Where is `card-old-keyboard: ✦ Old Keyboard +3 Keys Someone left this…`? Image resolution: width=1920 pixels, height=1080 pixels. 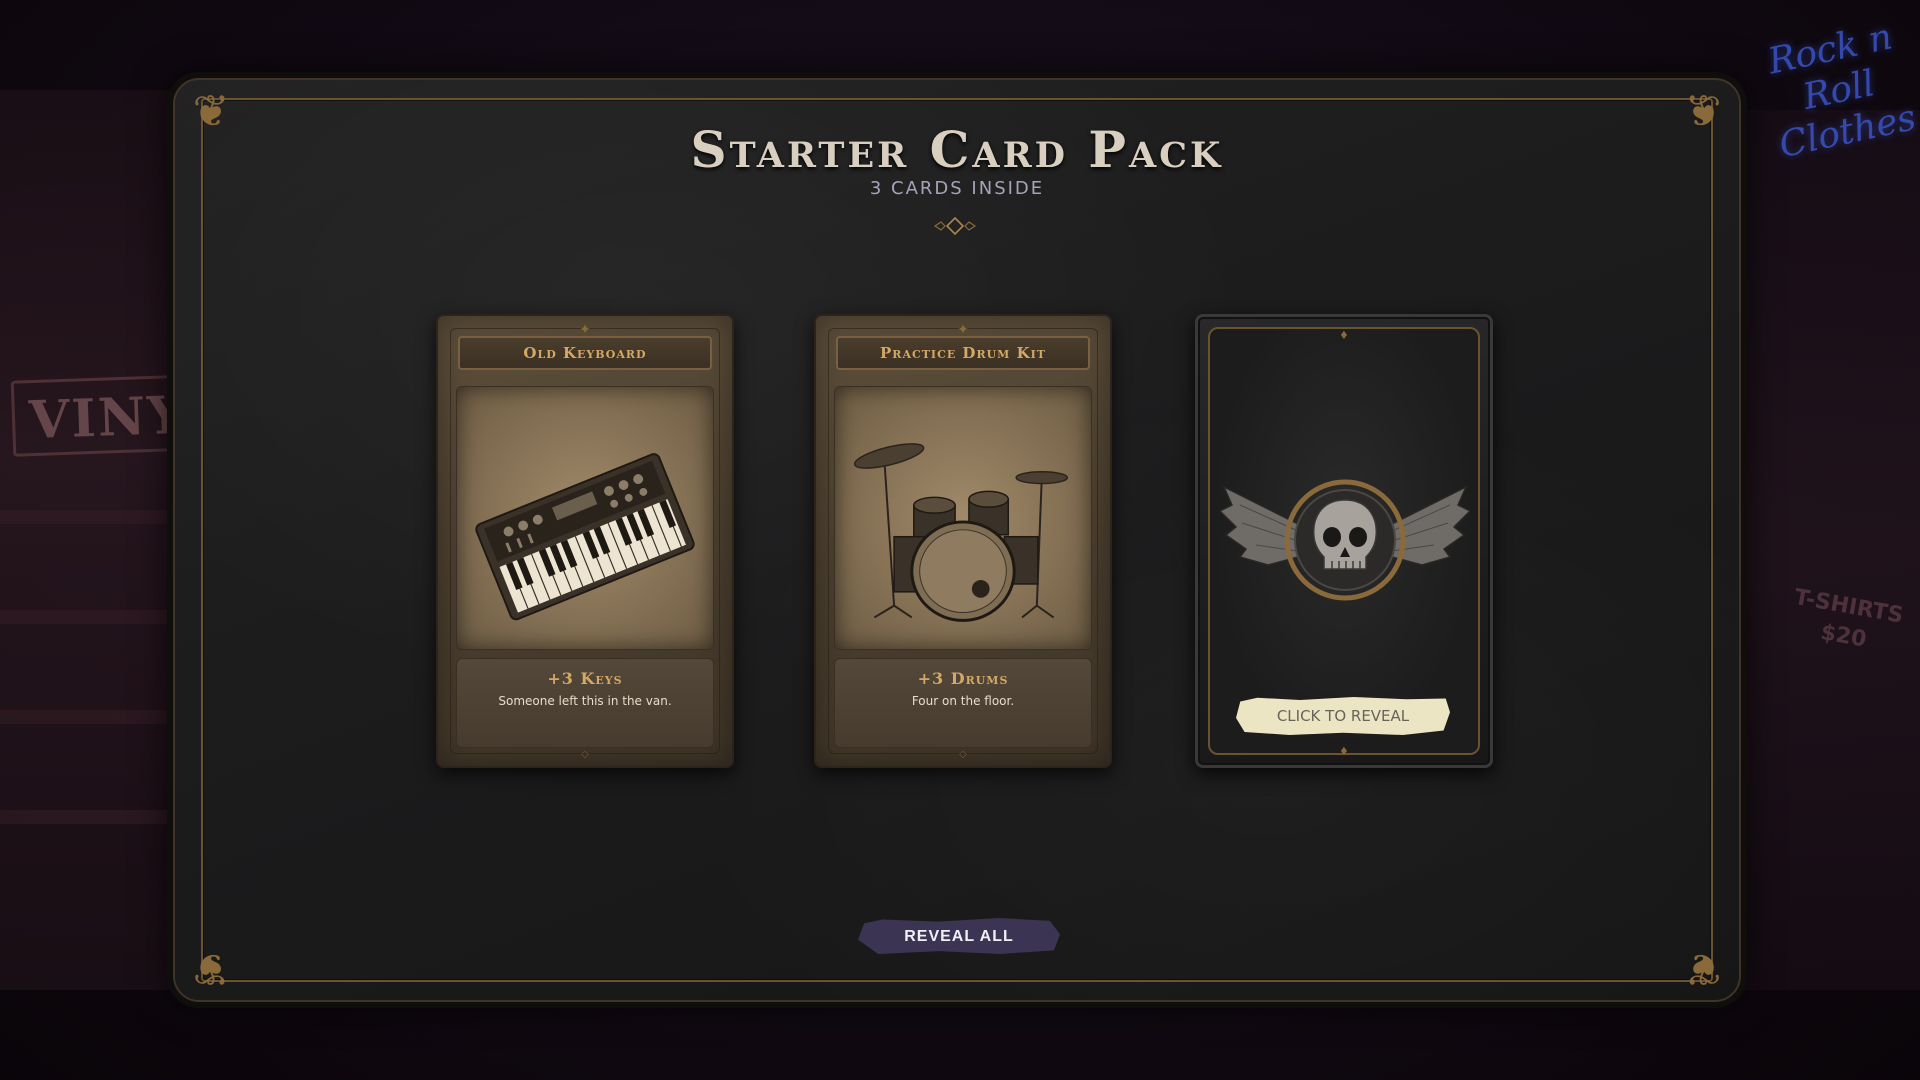
card-old-keyboard: ✦ Old Keyboard +3 Keys Someone left this… is located at coordinates (585, 541).